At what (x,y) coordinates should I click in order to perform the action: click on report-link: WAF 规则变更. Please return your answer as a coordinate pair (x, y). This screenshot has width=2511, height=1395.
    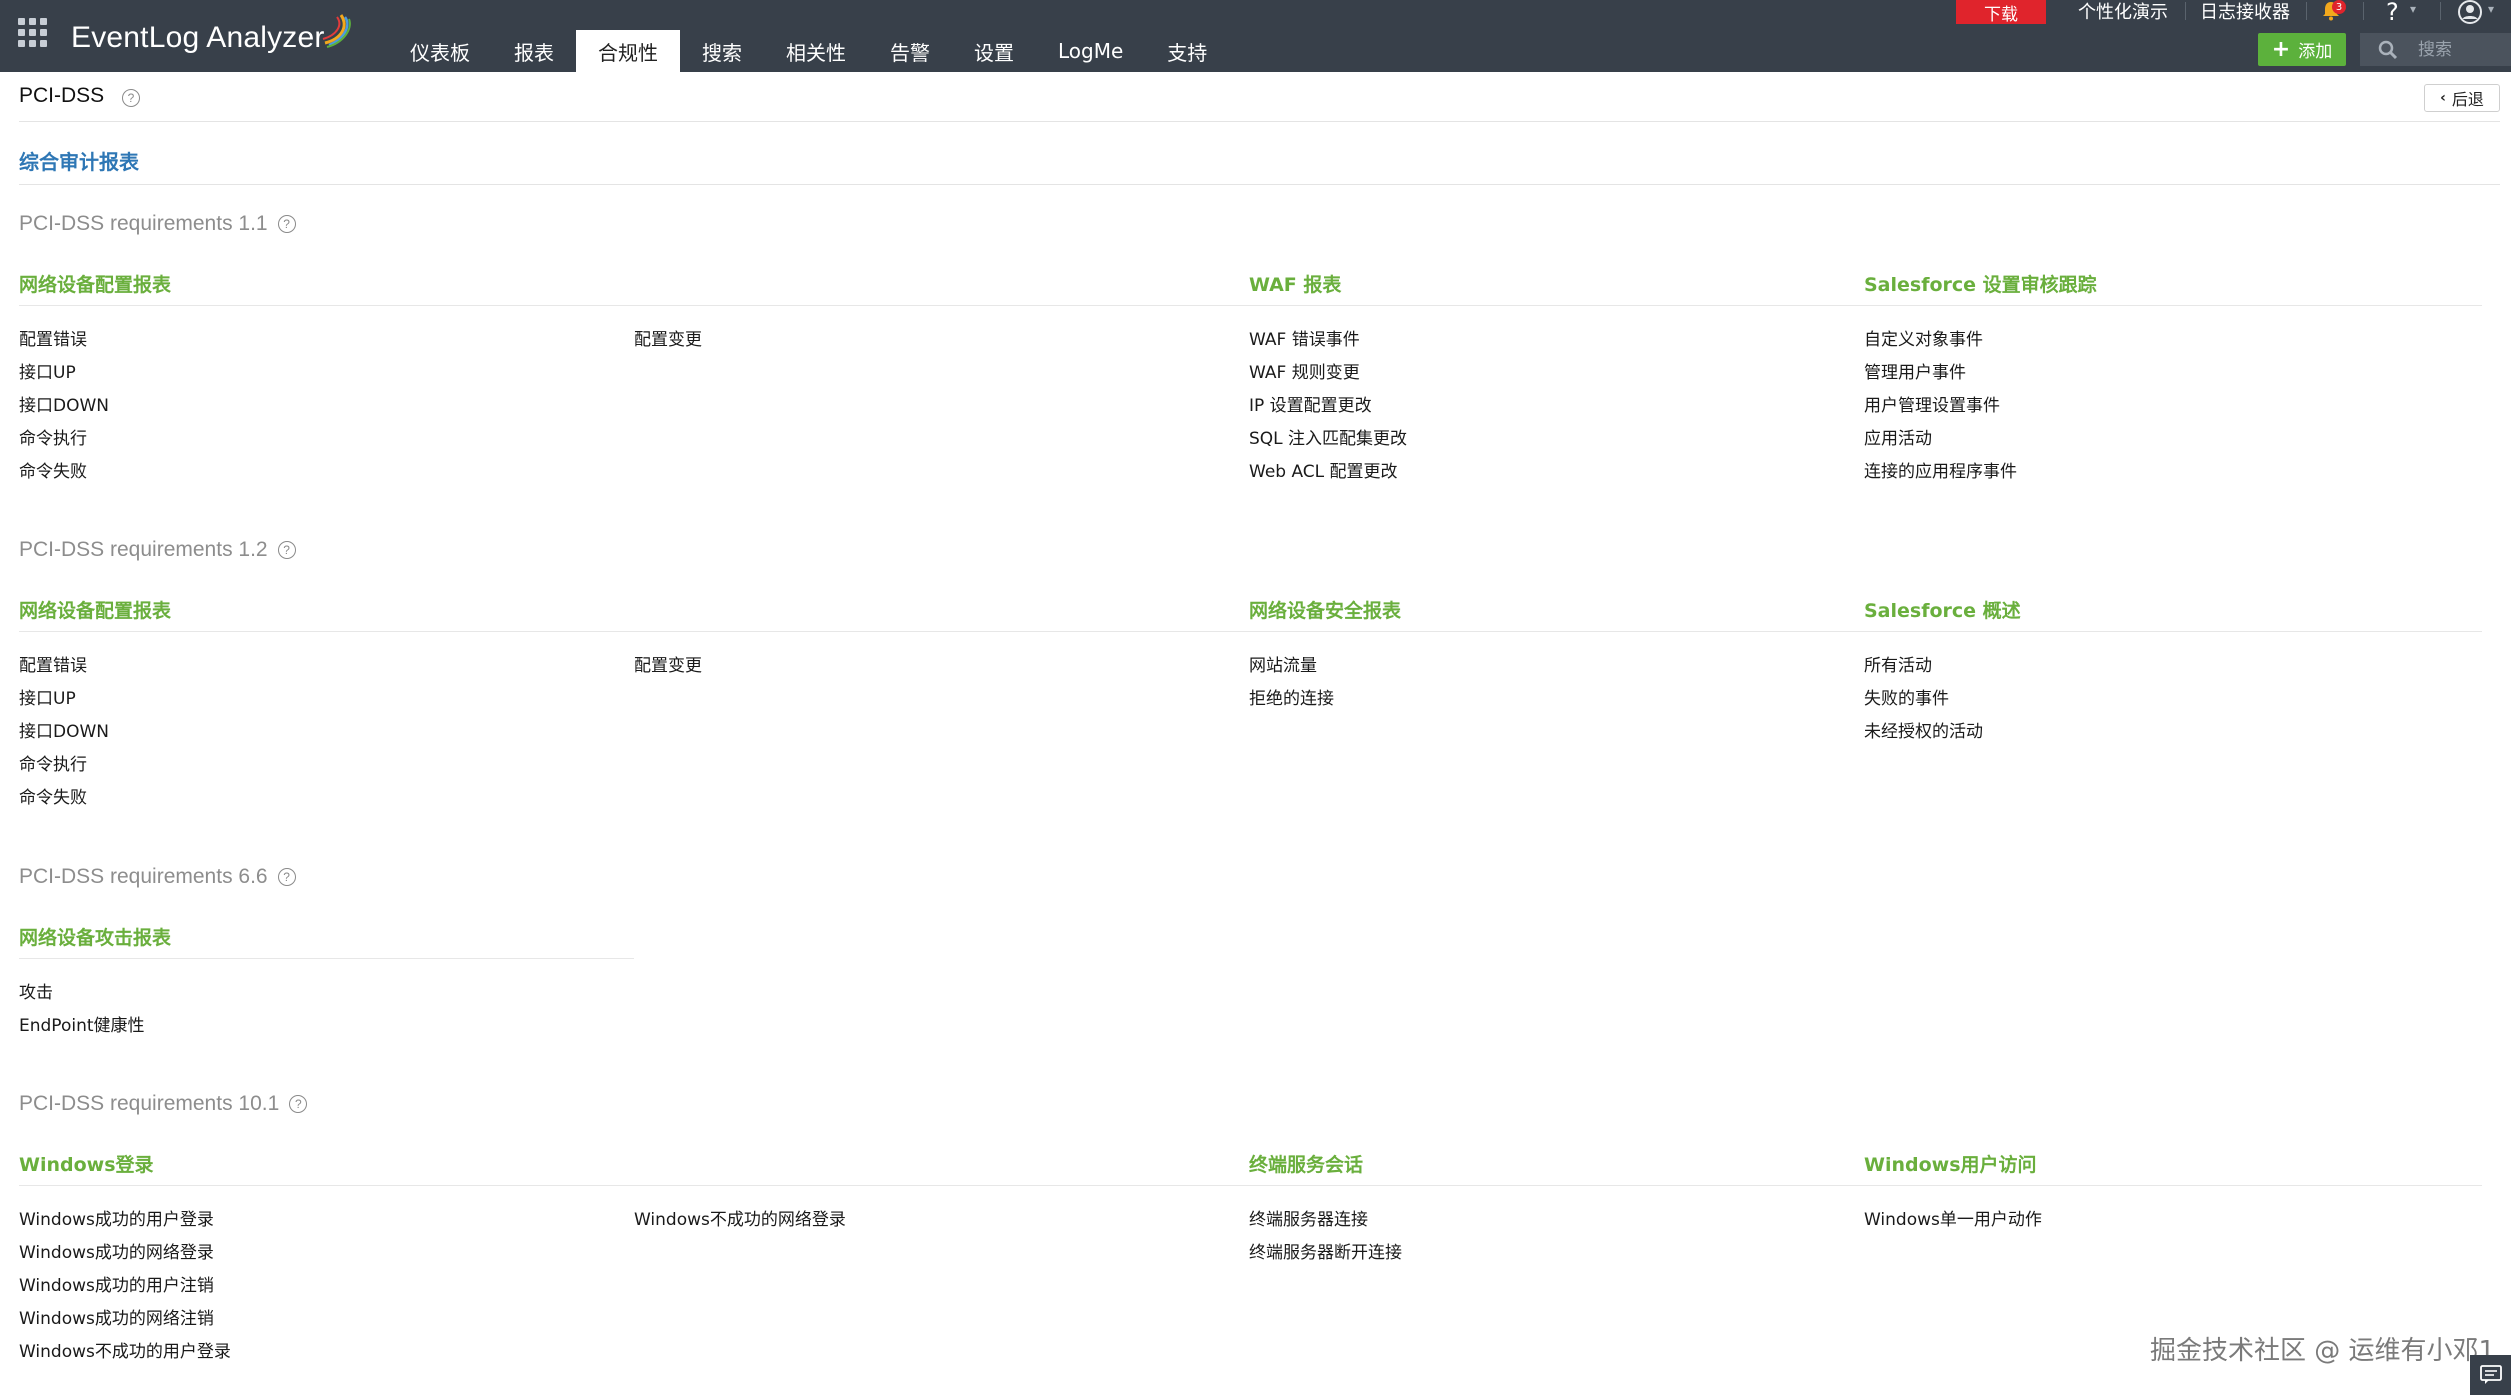
    Looking at the image, I should click on (1304, 370).